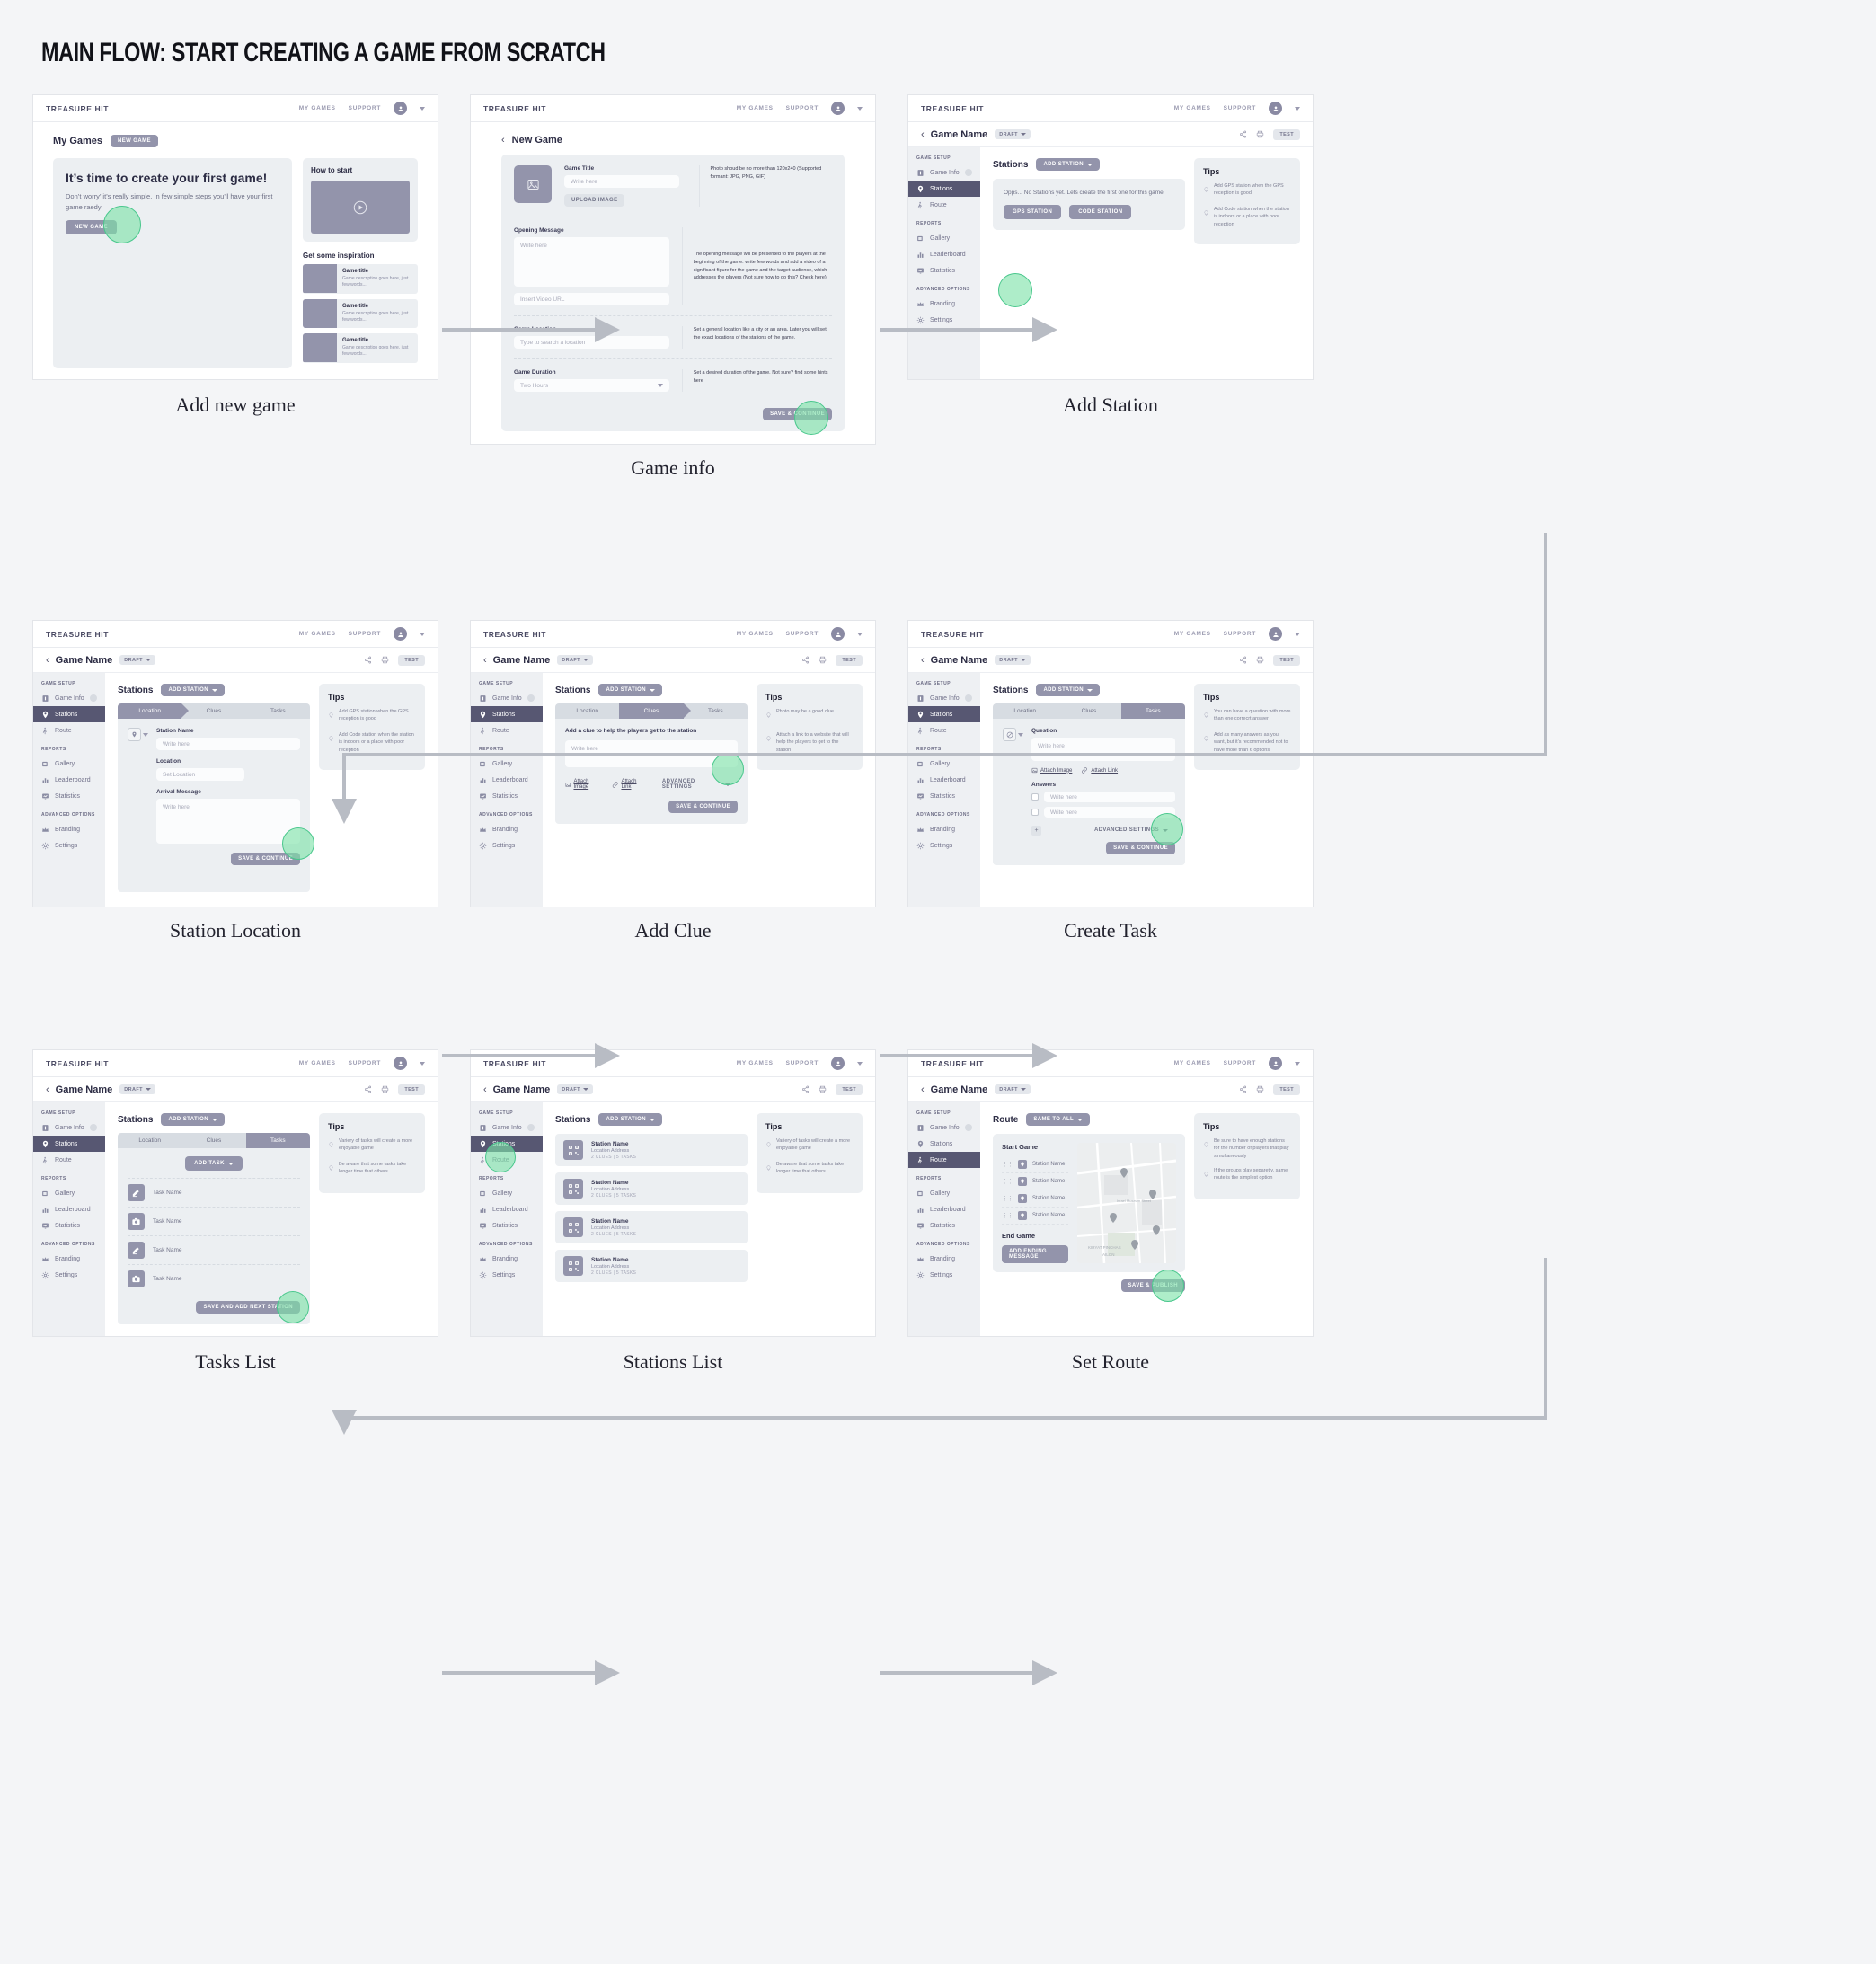  Describe the element at coordinates (501, 1157) in the screenshot. I see `hotspot-sidebar-route` at that location.